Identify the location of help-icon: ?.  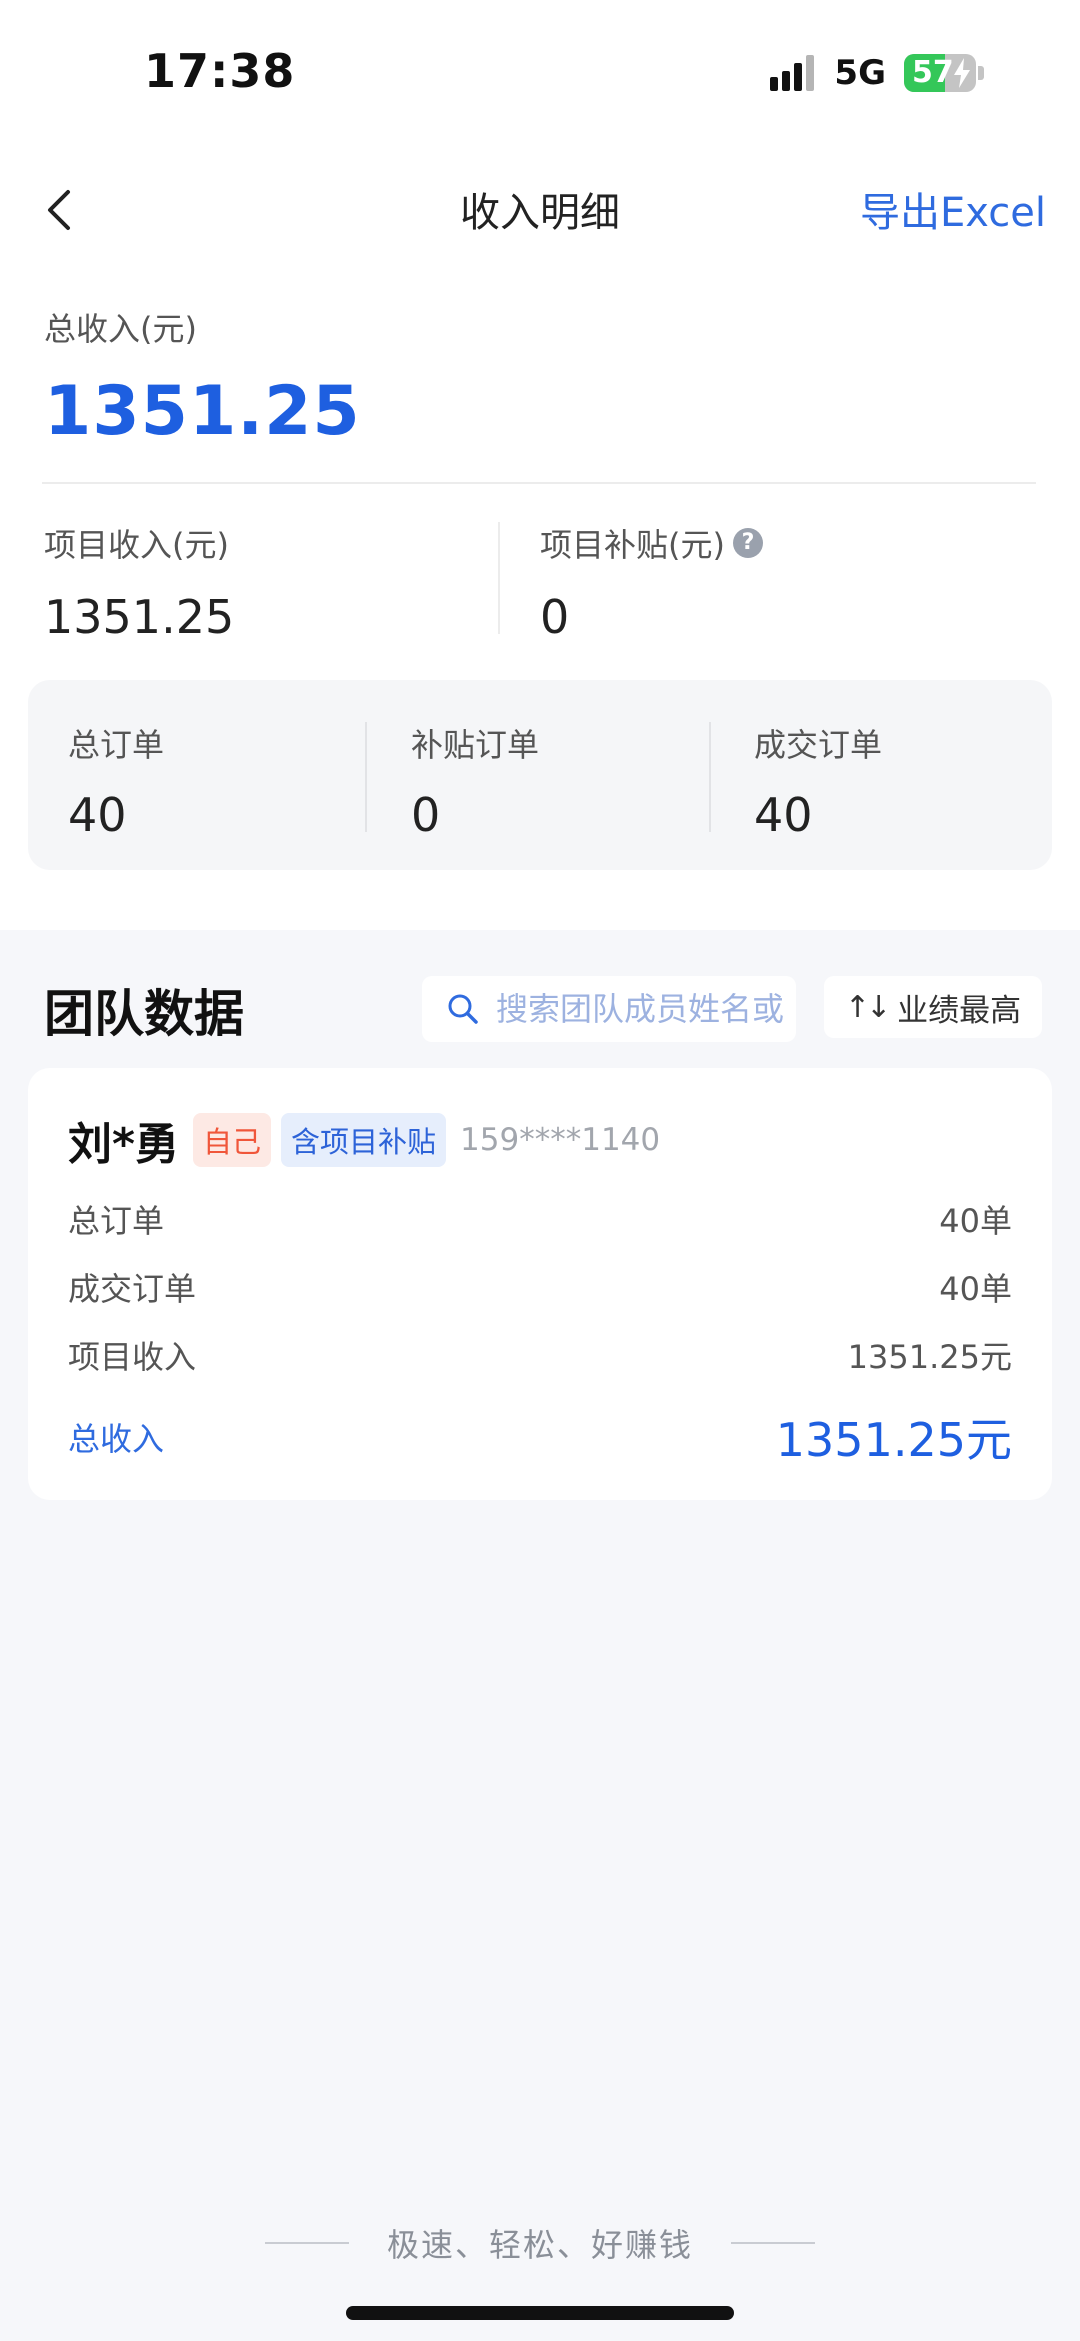
(747, 543).